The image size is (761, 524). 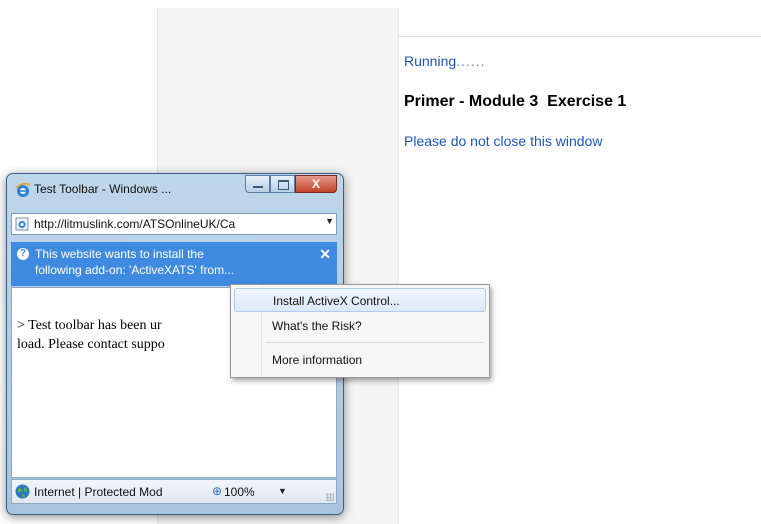 What do you see at coordinates (239, 492) in the screenshot?
I see `zoom-level: 100%` at bounding box center [239, 492].